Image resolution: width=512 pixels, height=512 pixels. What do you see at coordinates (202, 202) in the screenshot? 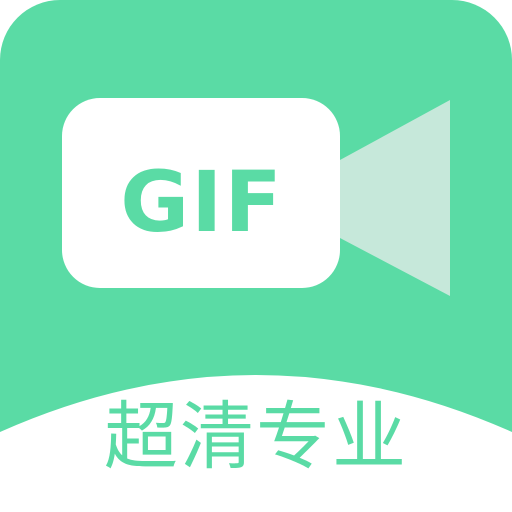
I see `gif-label: GIF` at bounding box center [202, 202].